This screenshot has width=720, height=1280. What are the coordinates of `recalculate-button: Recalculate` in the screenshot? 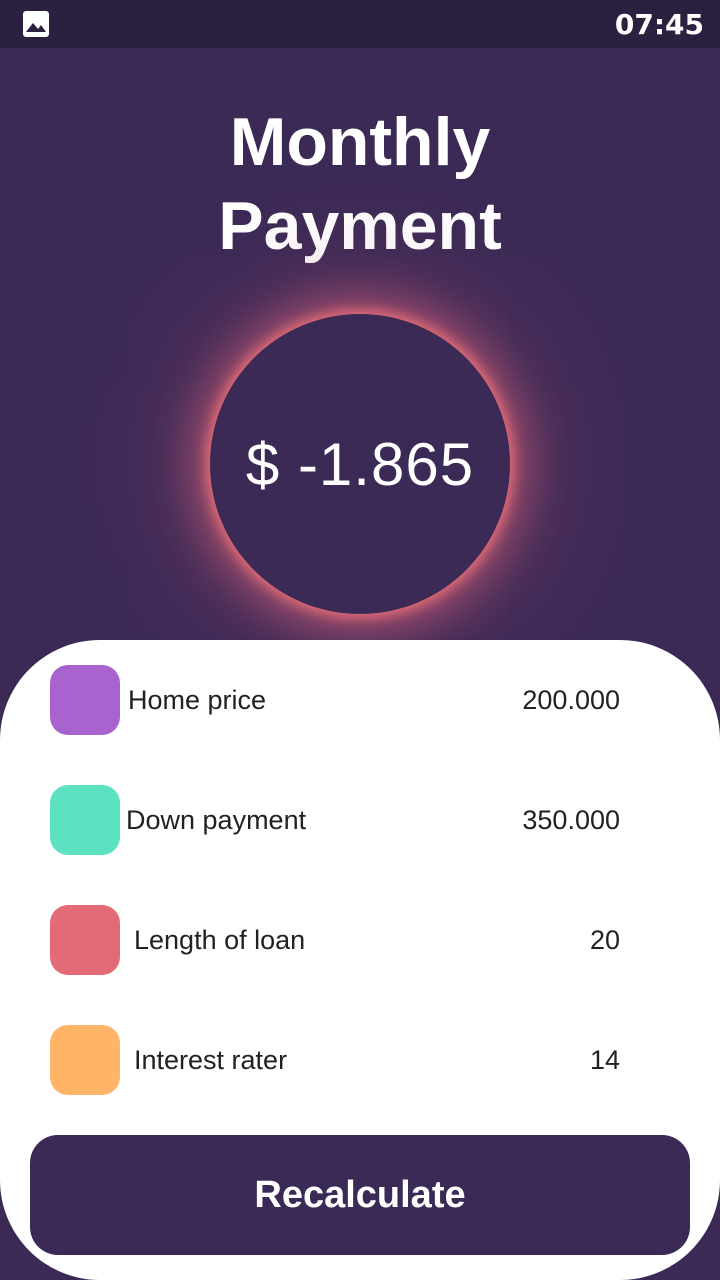 It's located at (360, 1195).